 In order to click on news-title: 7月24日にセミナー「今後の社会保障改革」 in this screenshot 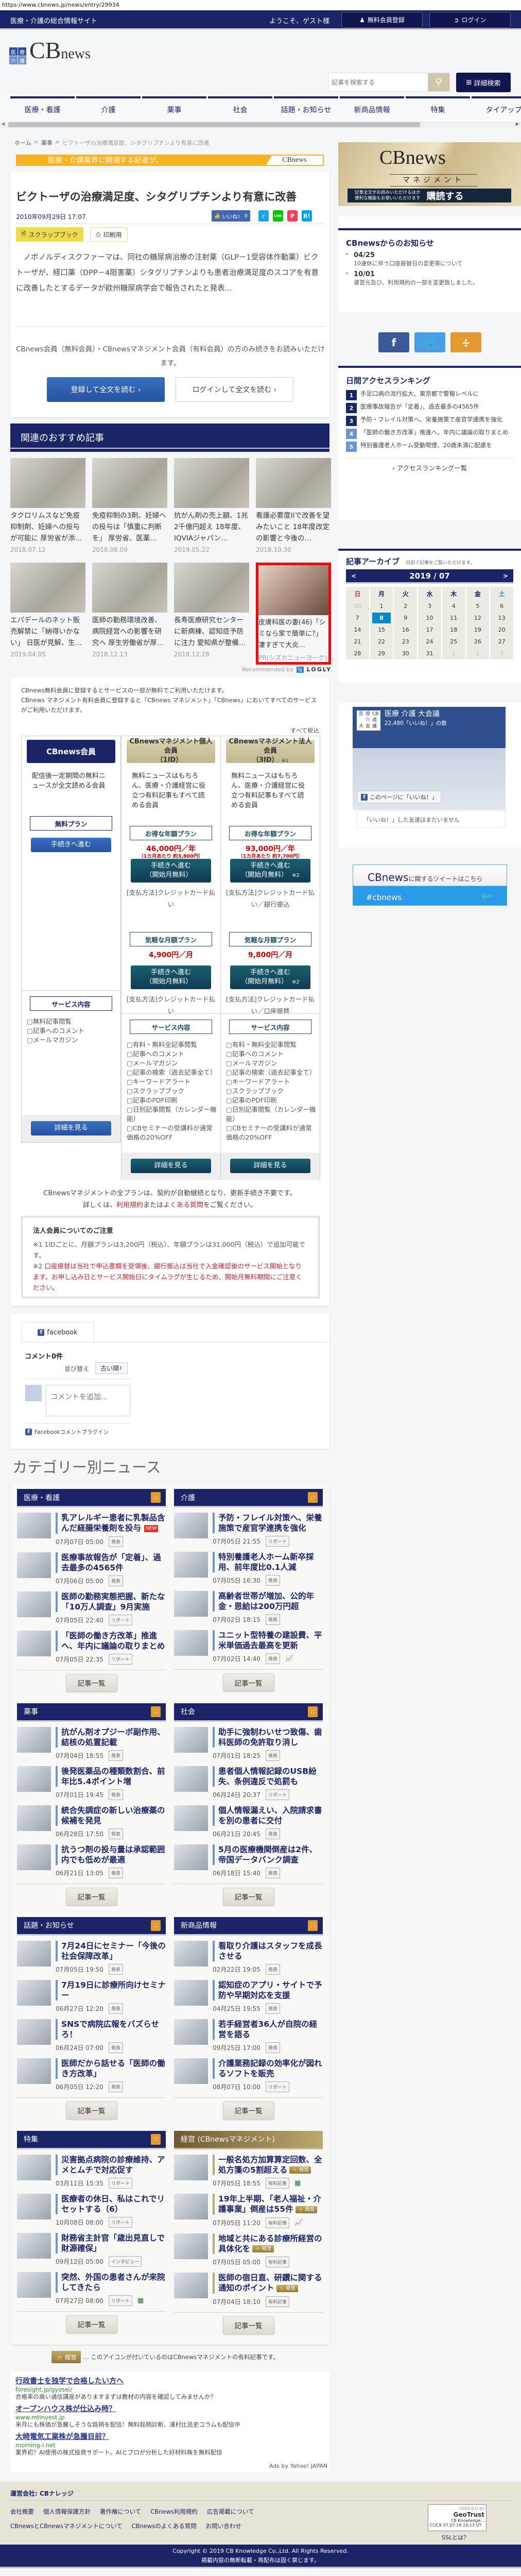, I will do `click(111, 1950)`.